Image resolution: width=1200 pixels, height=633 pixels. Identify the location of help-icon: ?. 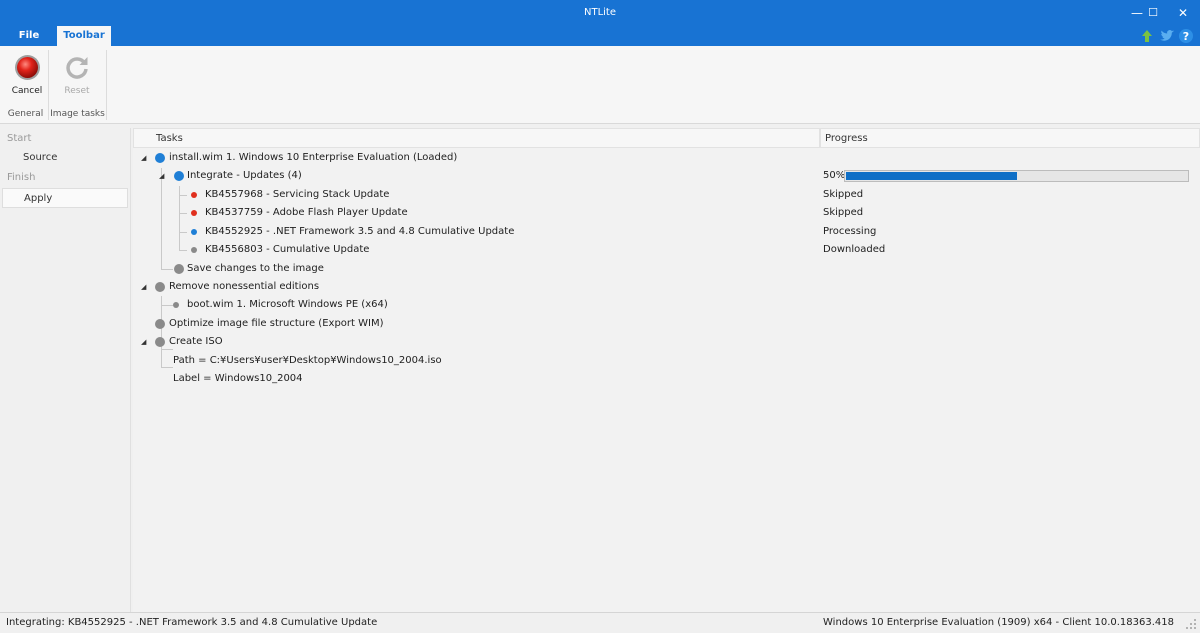
(1186, 36).